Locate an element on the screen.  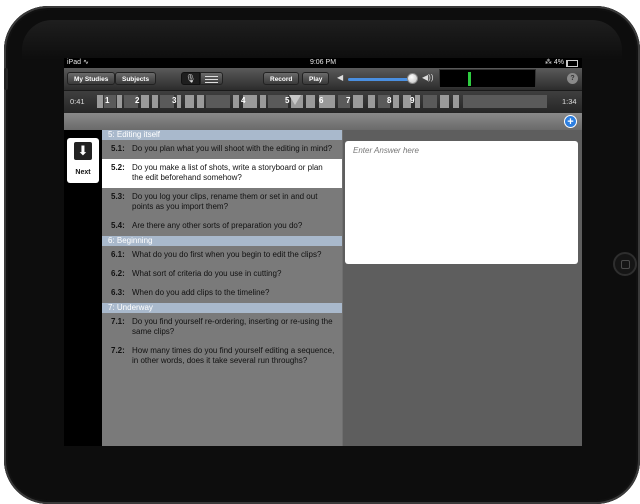
timeline-marker-8: 8 is located at coordinates (389, 100).